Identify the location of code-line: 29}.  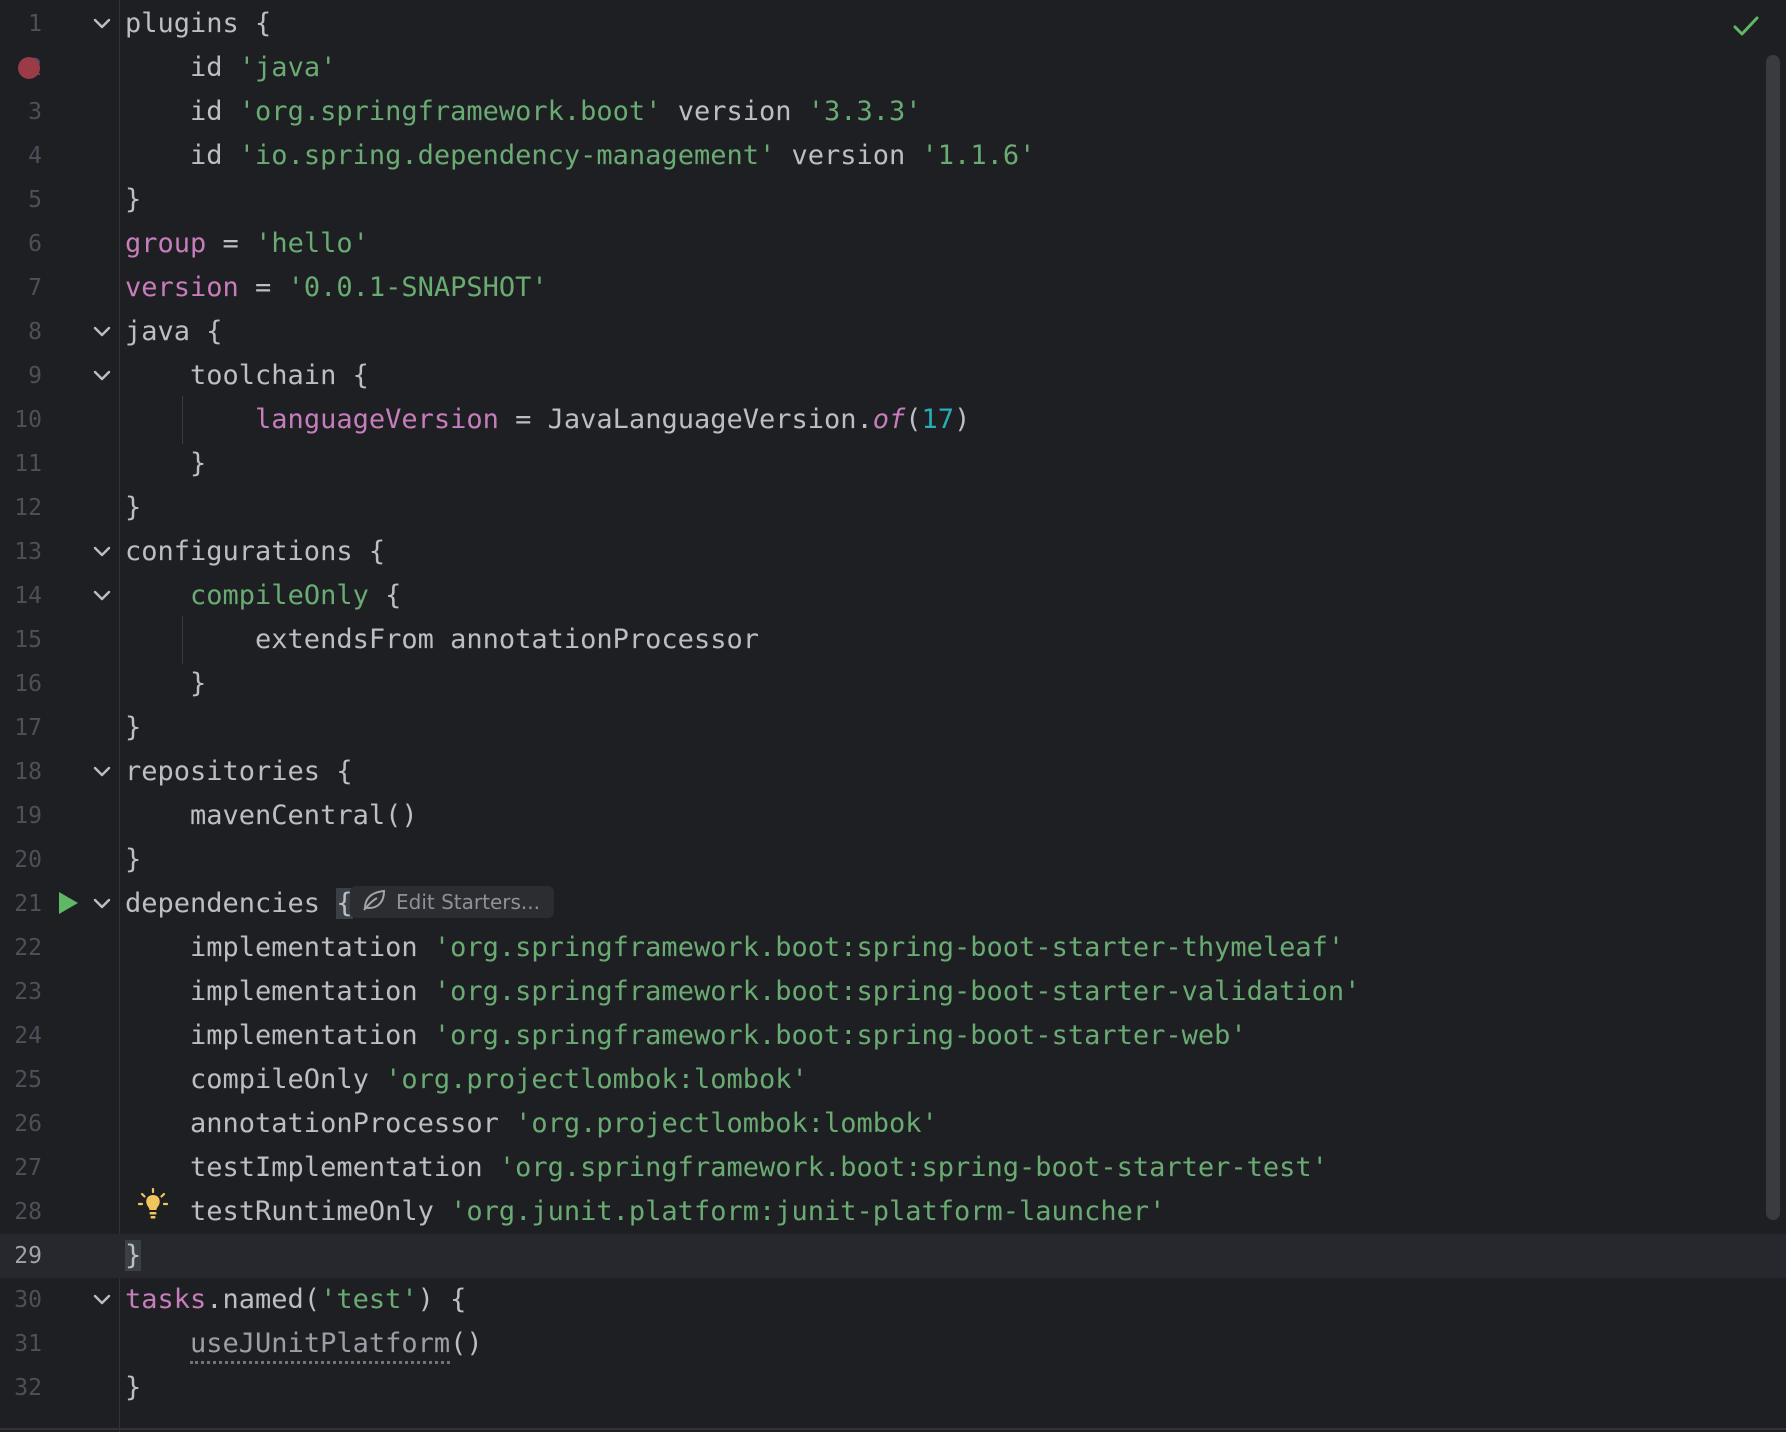
(893, 1256).